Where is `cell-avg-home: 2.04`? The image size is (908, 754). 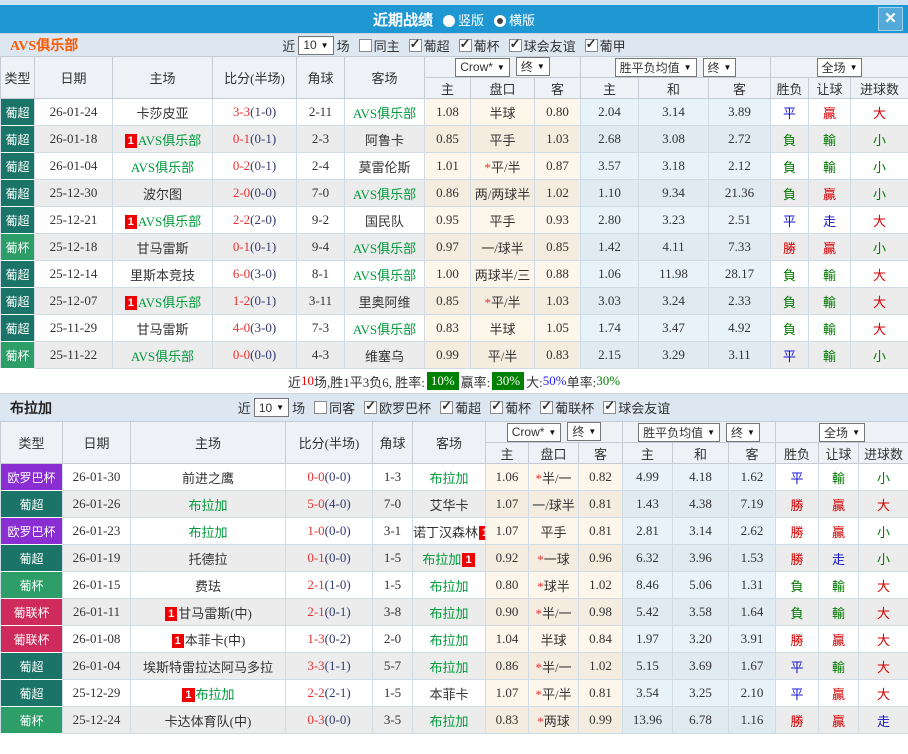
cell-avg-home: 2.04 is located at coordinates (609, 112).